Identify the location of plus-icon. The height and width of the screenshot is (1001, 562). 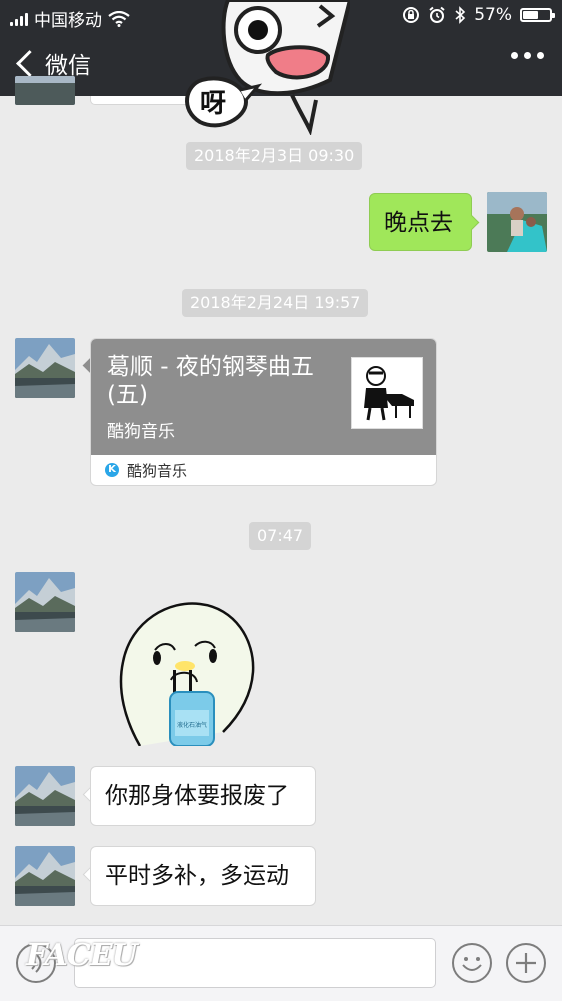
(526, 963).